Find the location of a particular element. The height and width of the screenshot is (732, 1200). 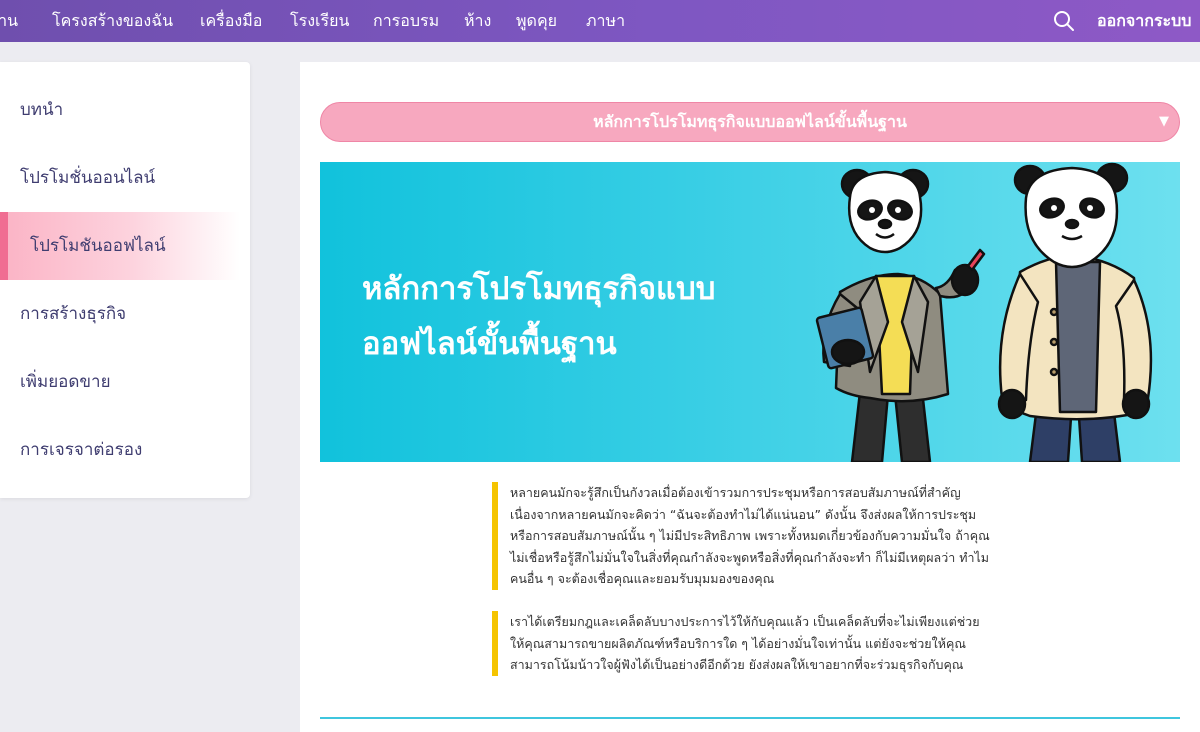

nav-item-training: การอบรม is located at coordinates (406, 21).